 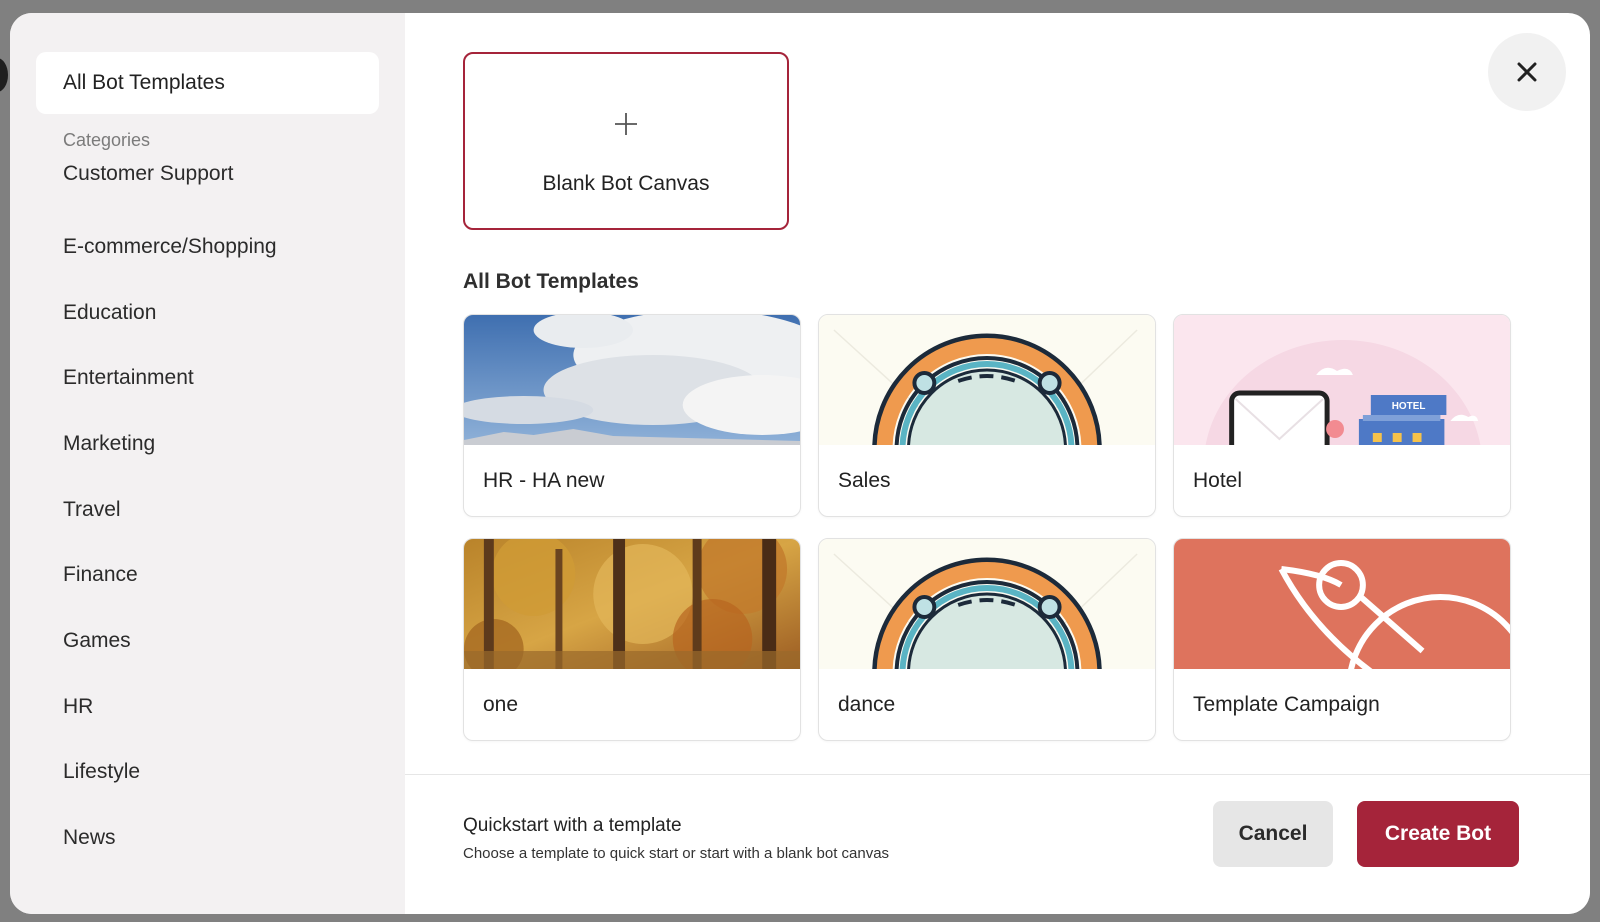 I want to click on blank-bot-canvas-label: Blank Bot Canvas, so click(x=626, y=183).